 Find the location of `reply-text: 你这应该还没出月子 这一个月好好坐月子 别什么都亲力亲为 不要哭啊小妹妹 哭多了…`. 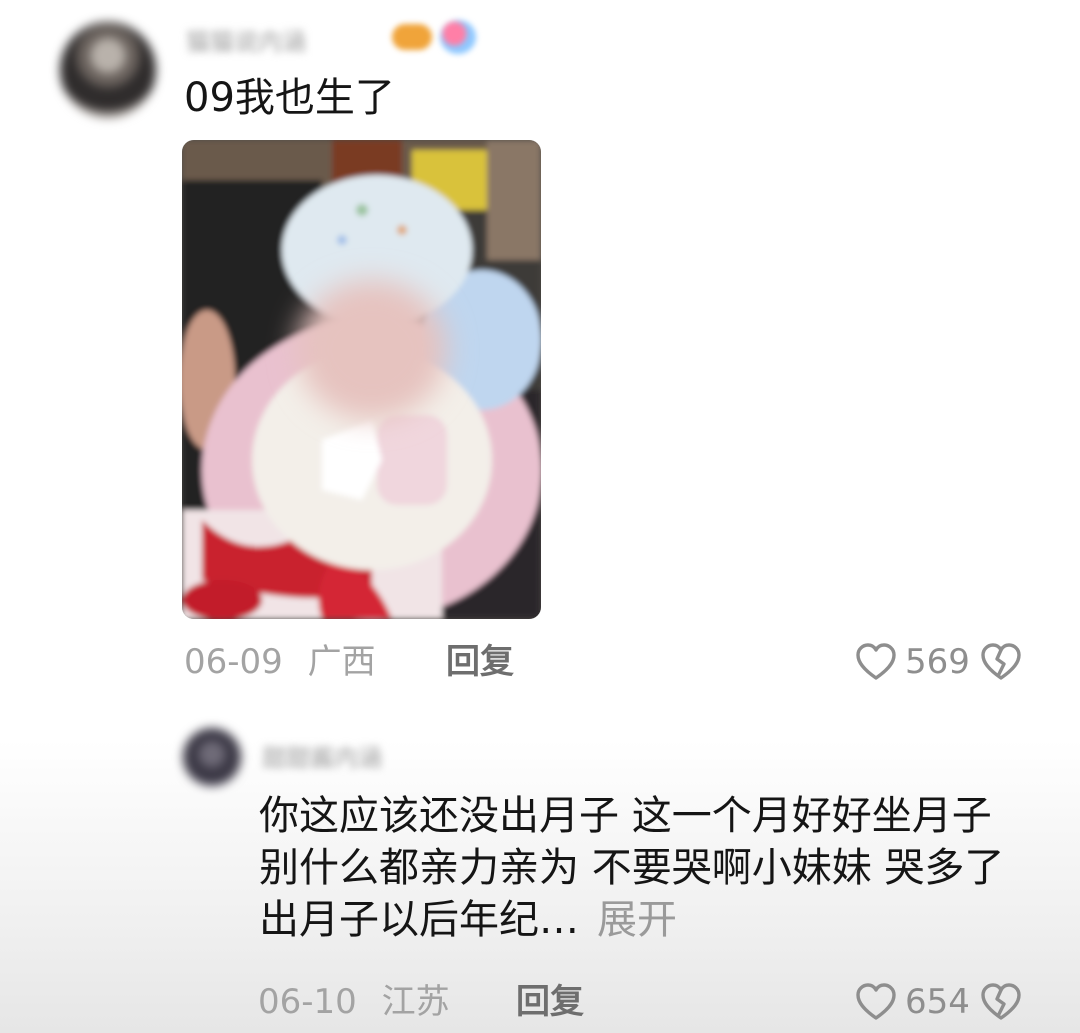

reply-text: 你这应该还没出月子 这一个月好好坐月子 别什么都亲力亲为 不要哭啊小妹妹 哭多了… is located at coordinates (649, 868).